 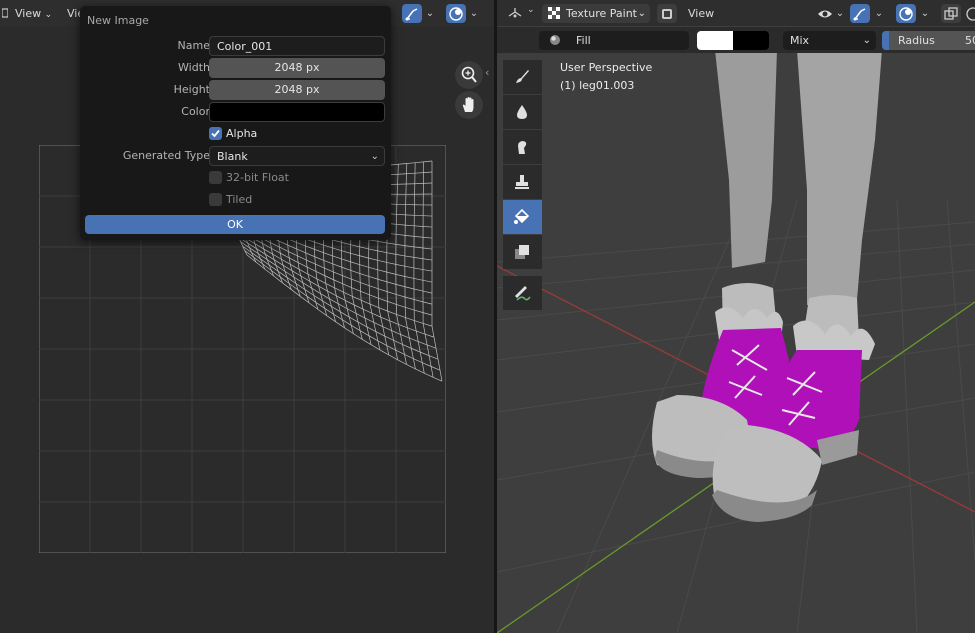 I want to click on checkmark-icon, so click(x=215, y=133).